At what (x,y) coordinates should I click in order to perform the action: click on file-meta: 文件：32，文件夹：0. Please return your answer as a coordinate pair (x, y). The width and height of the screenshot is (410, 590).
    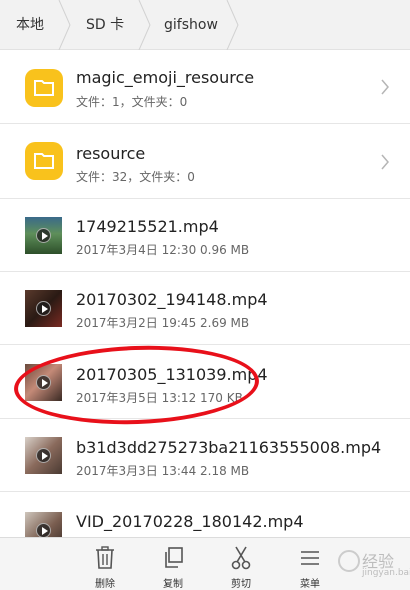
    Looking at the image, I should click on (135, 177).